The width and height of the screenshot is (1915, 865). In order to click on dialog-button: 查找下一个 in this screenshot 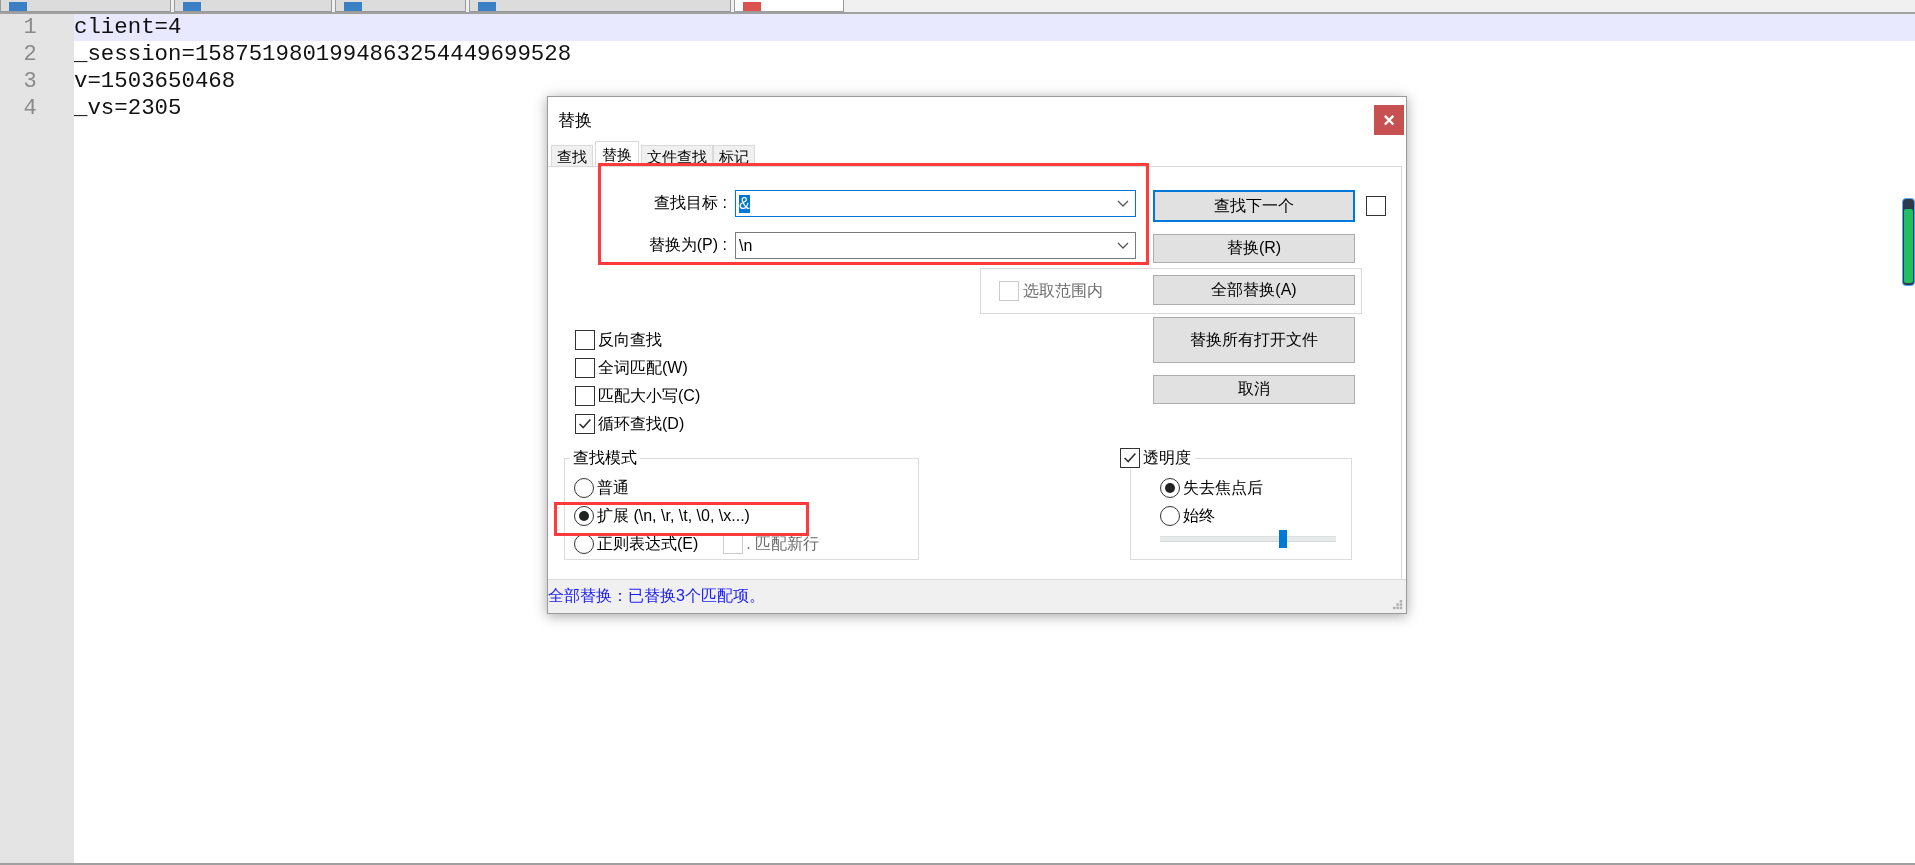, I will do `click(1254, 206)`.